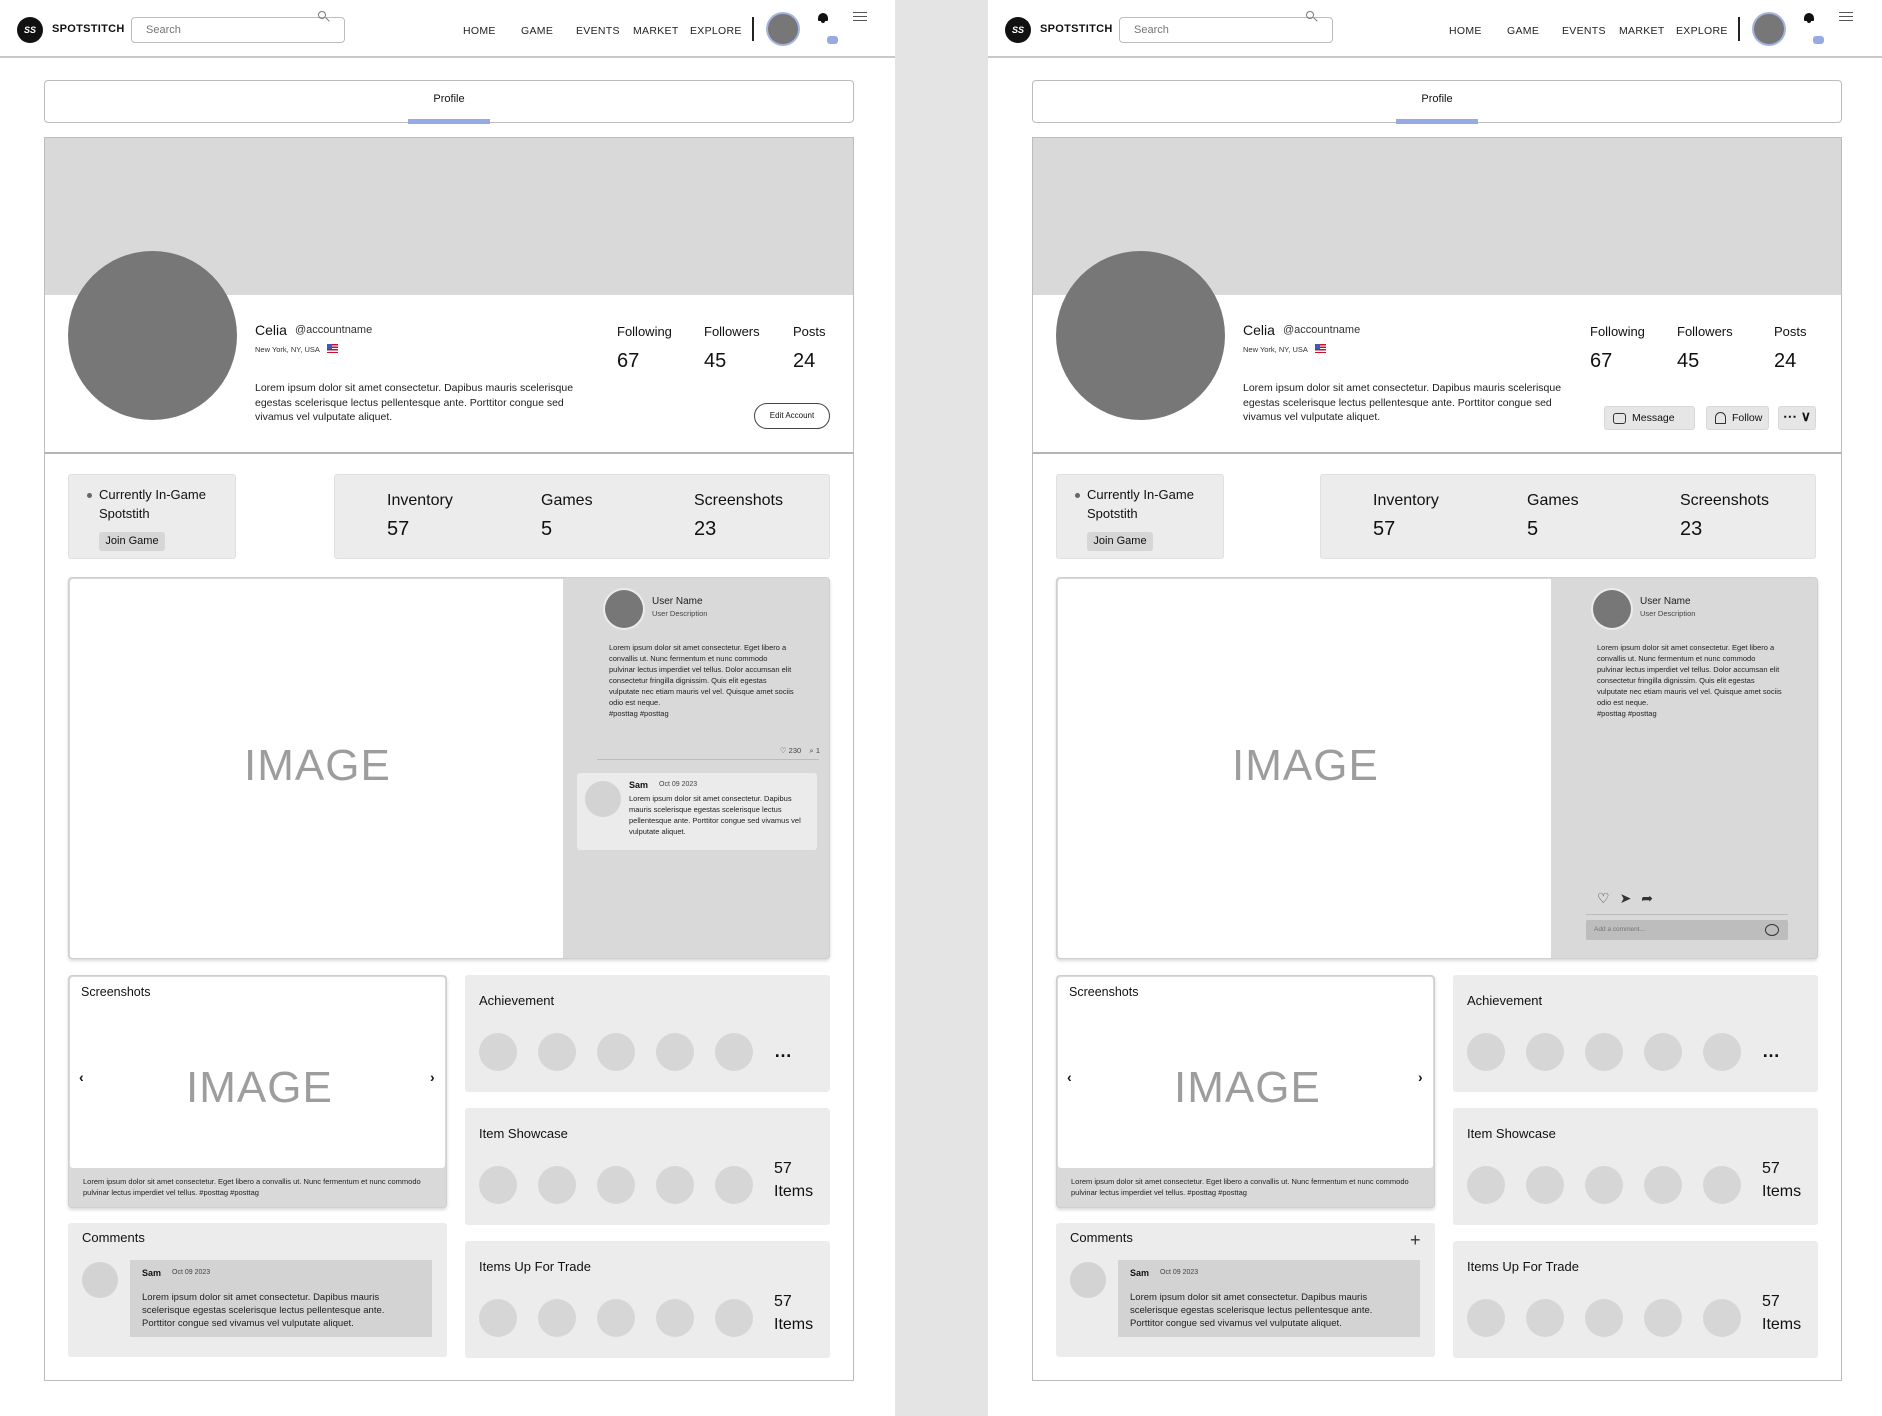 Image resolution: width=1882 pixels, height=1416 pixels. I want to click on like-count: ♡ 230, so click(790, 750).